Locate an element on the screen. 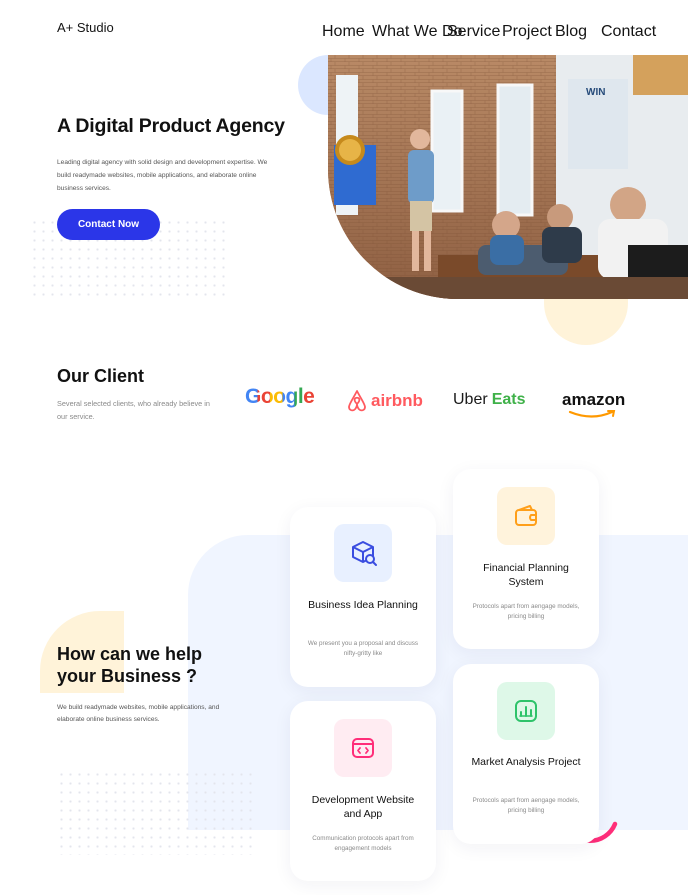  brand-name: A+ Studio is located at coordinates (85, 27).